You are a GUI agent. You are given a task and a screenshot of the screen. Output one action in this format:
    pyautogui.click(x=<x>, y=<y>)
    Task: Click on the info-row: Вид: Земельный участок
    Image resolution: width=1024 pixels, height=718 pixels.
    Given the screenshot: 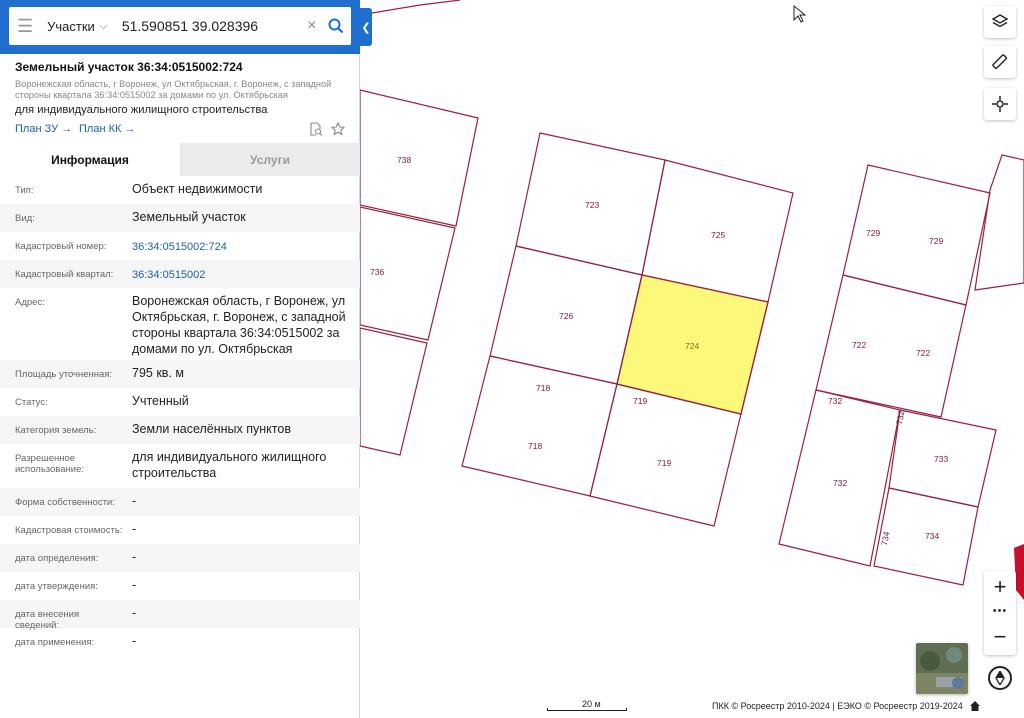 What is the action you would take?
    pyautogui.click(x=180, y=218)
    